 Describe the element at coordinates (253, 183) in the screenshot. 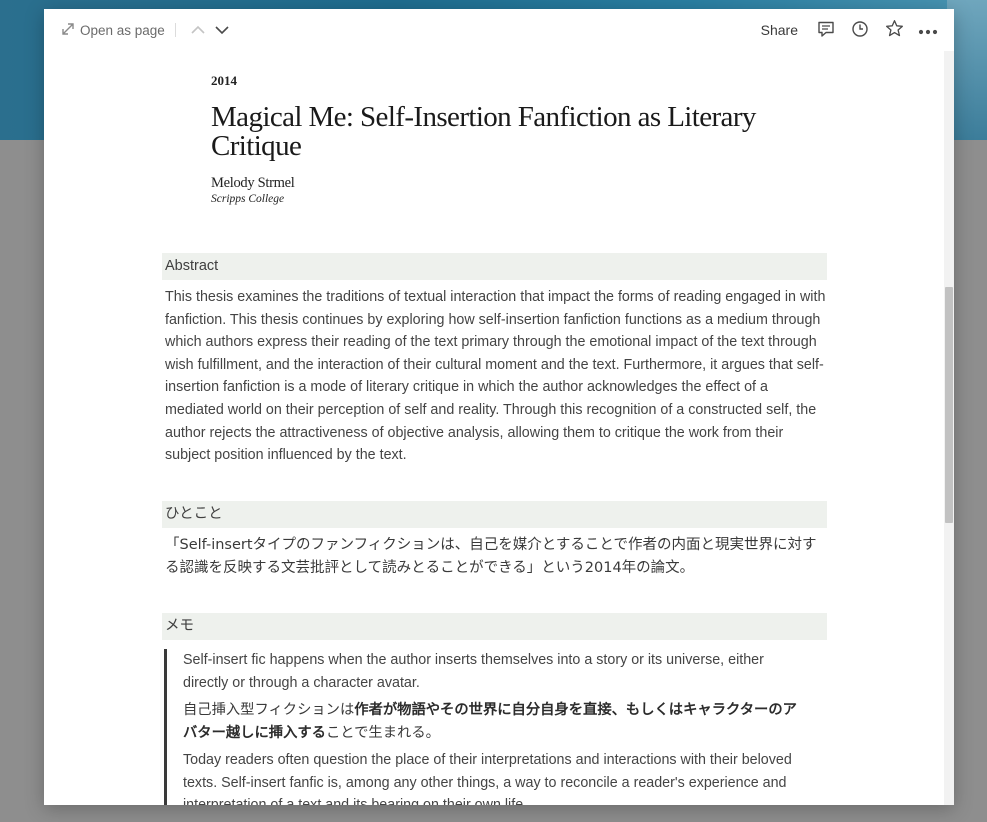

I see `paper-author: Melody Strmel` at that location.